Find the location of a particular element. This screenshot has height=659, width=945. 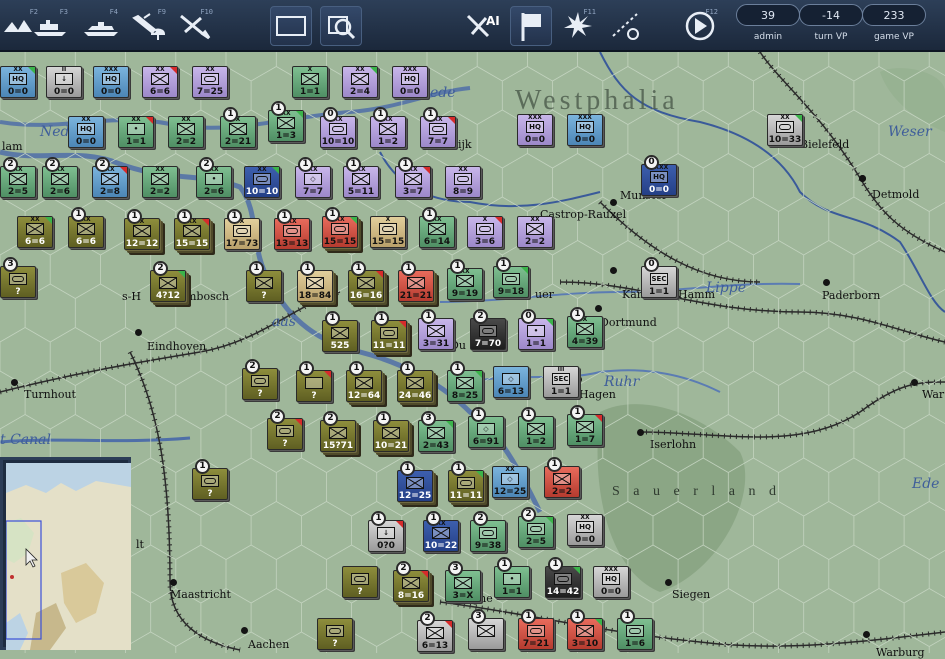

unit-counter: 12=25 is located at coordinates (415, 486).